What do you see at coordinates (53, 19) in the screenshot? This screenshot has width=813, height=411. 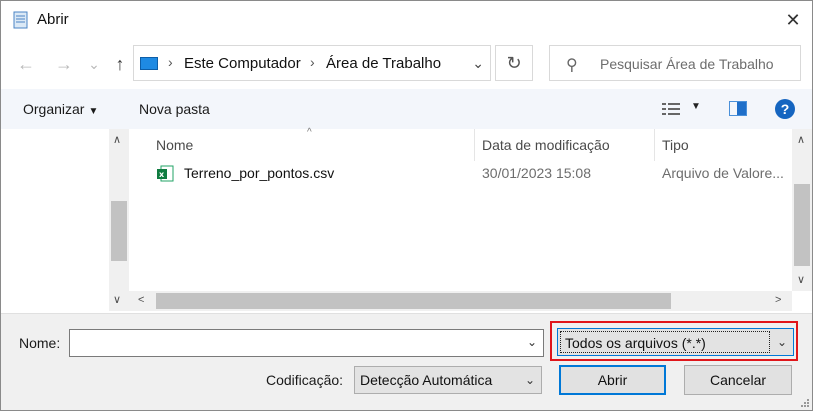 I see `window-title: Abrir` at bounding box center [53, 19].